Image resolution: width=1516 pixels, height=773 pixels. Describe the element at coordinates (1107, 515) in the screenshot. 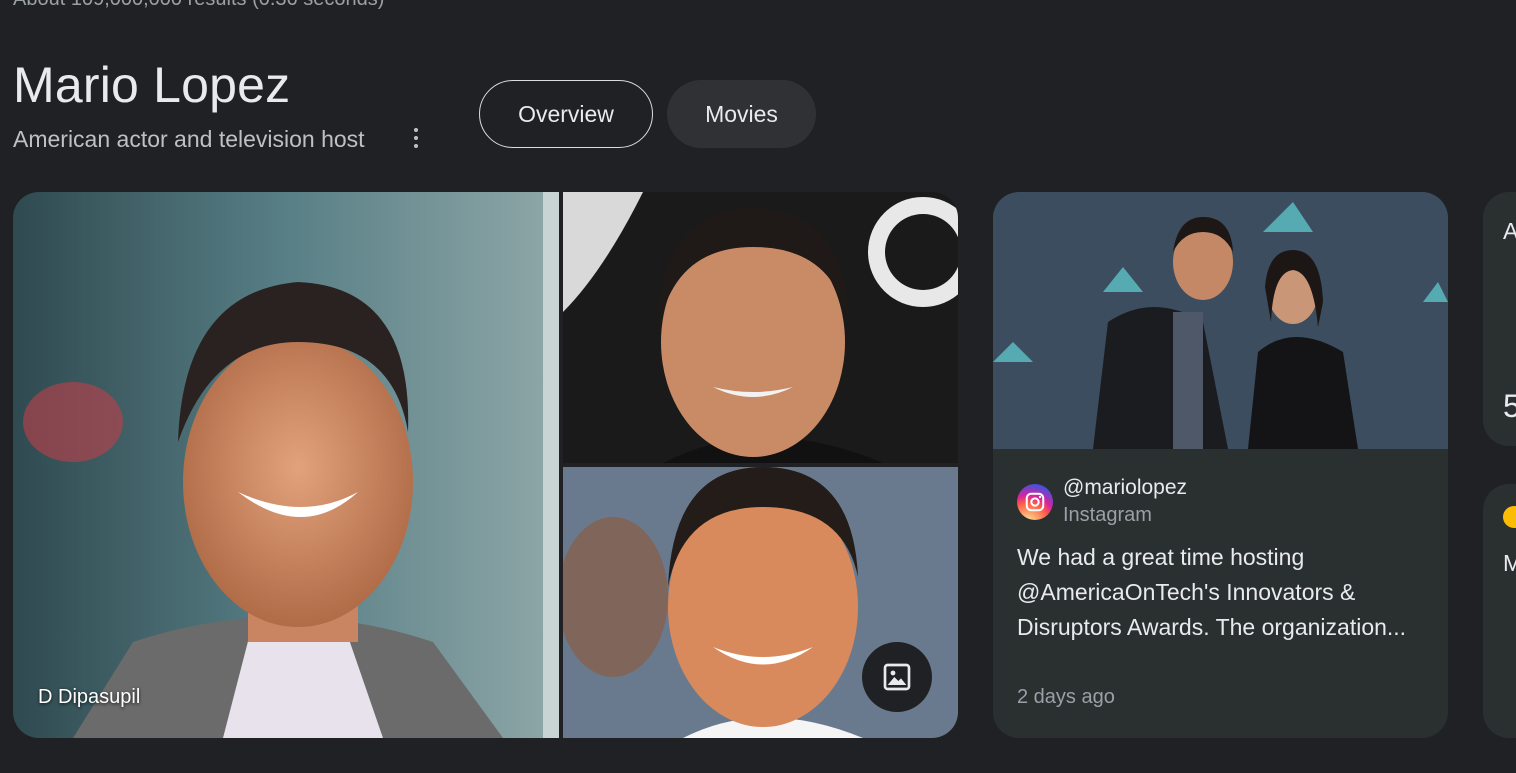

I see `post-source: Instagram` at that location.